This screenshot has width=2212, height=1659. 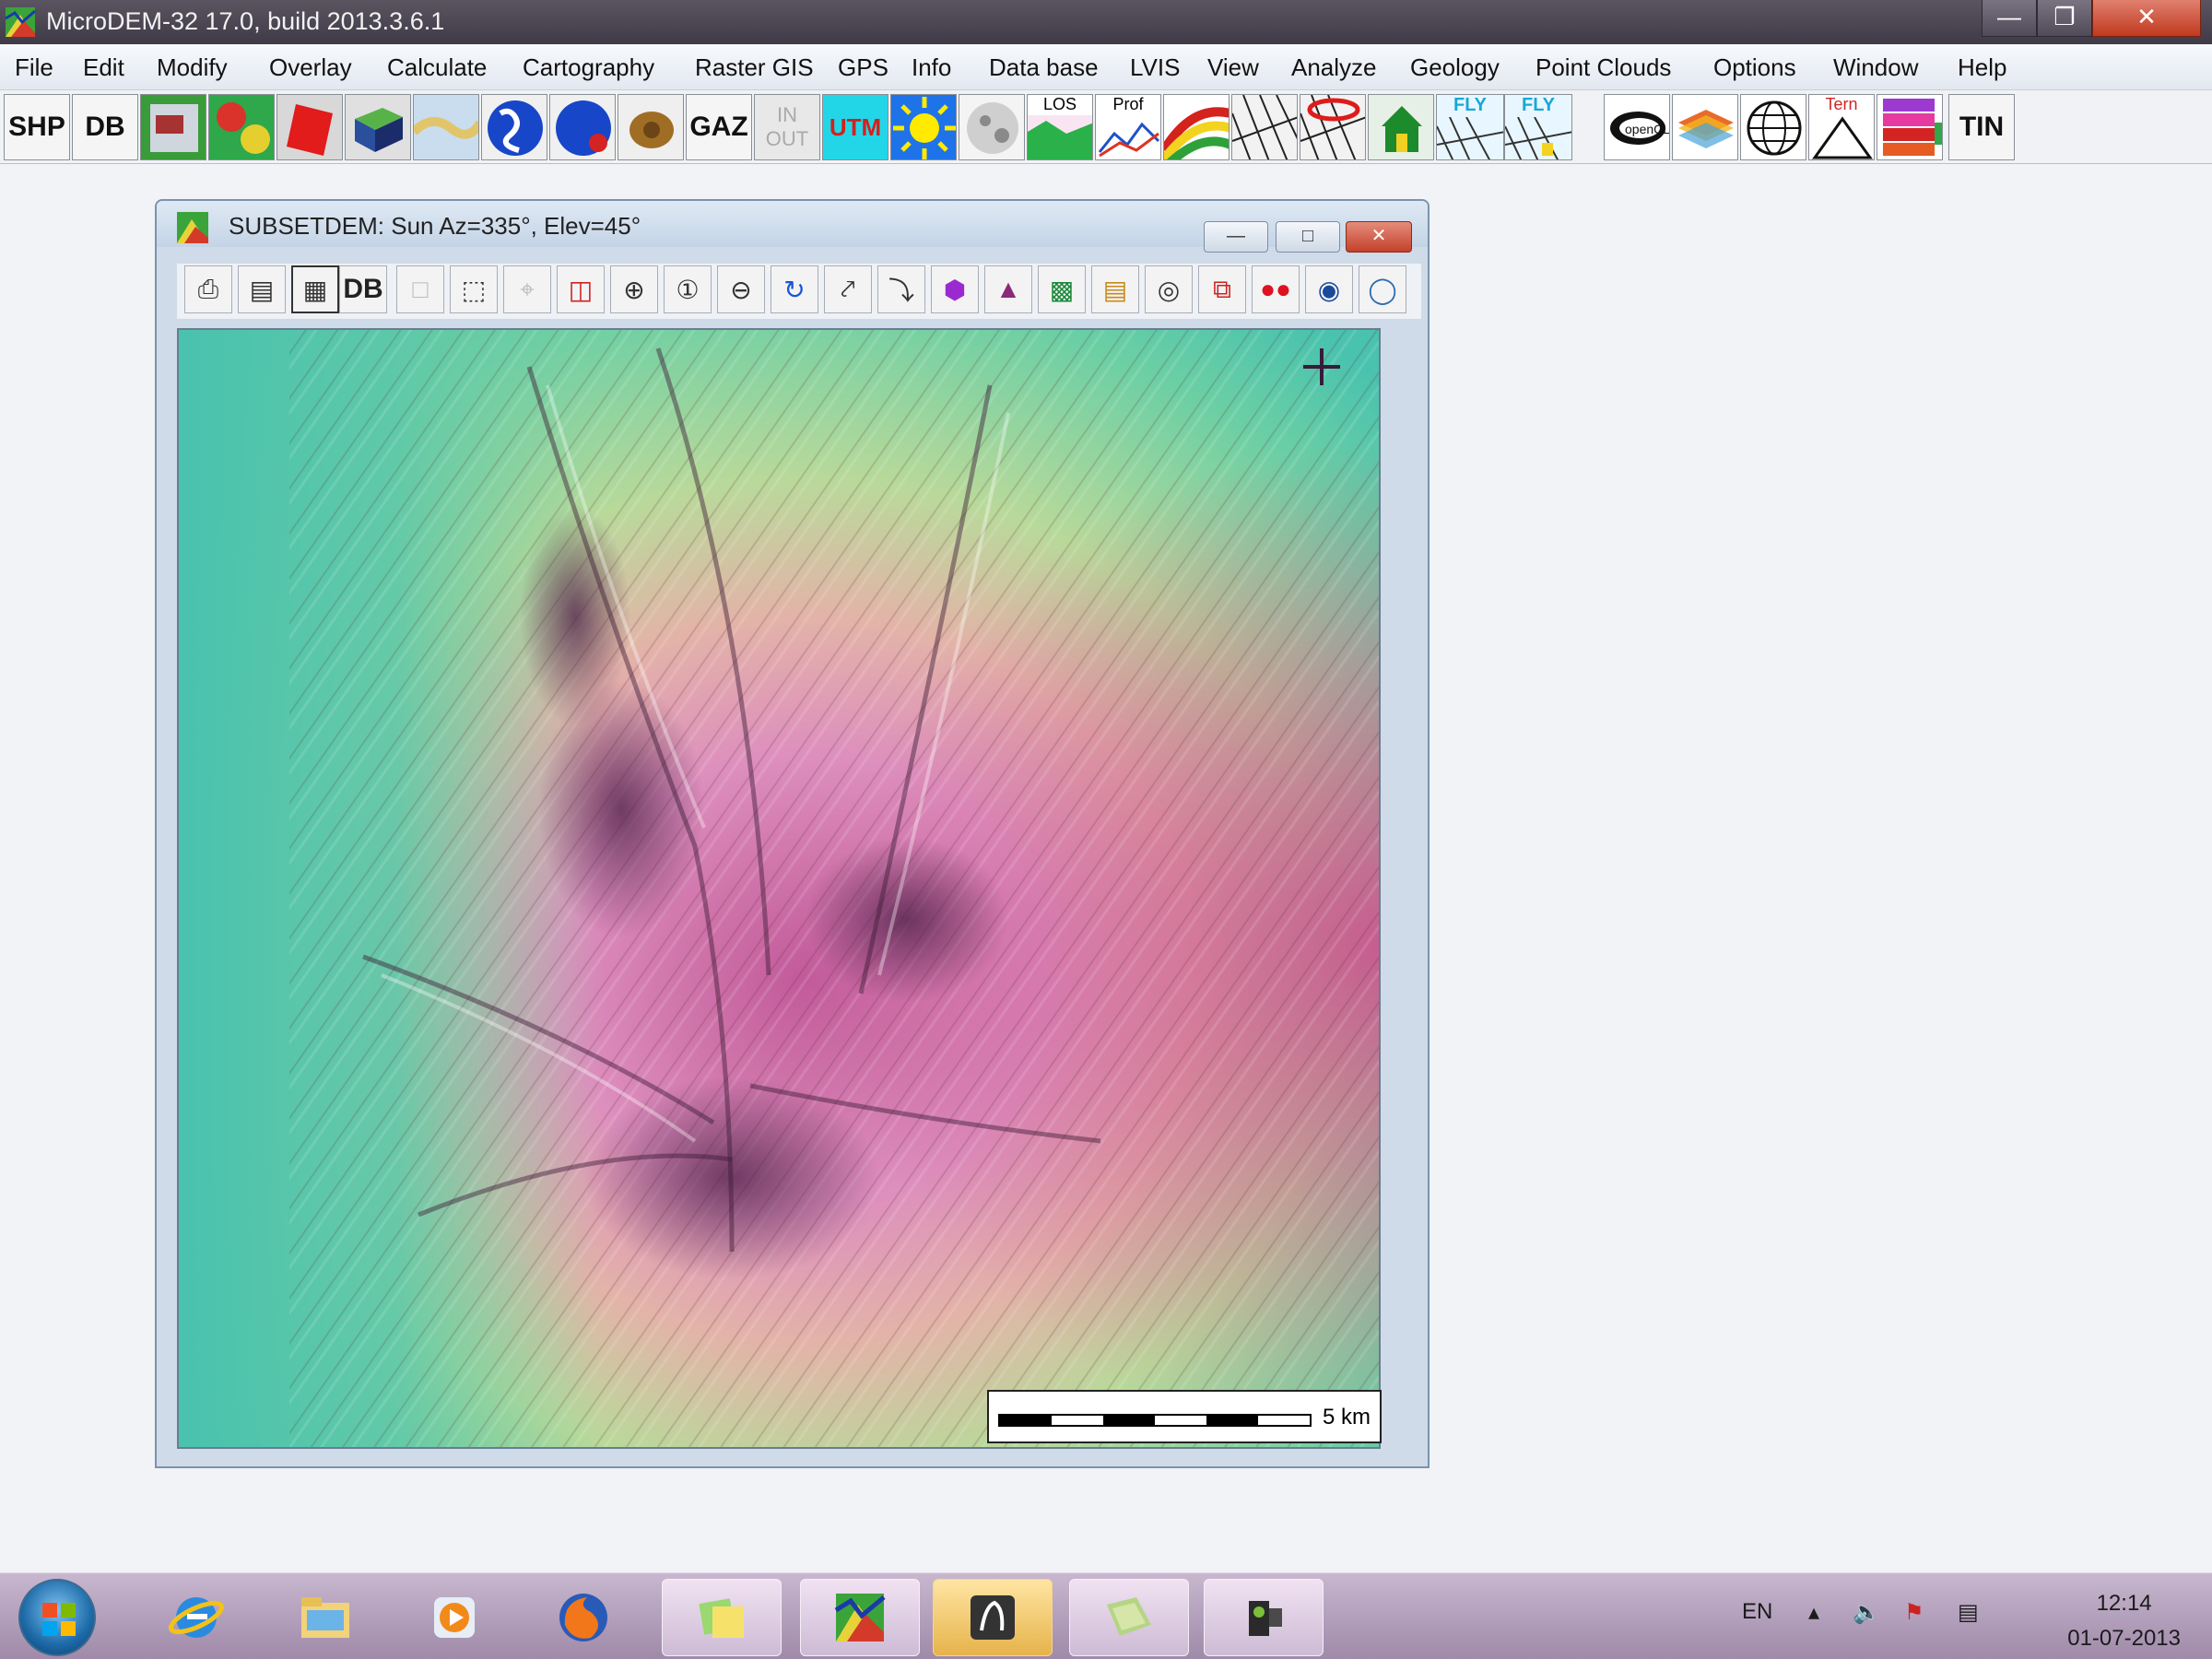 I want to click on menu-point-clouds: Point Clouds, so click(x=1603, y=67).